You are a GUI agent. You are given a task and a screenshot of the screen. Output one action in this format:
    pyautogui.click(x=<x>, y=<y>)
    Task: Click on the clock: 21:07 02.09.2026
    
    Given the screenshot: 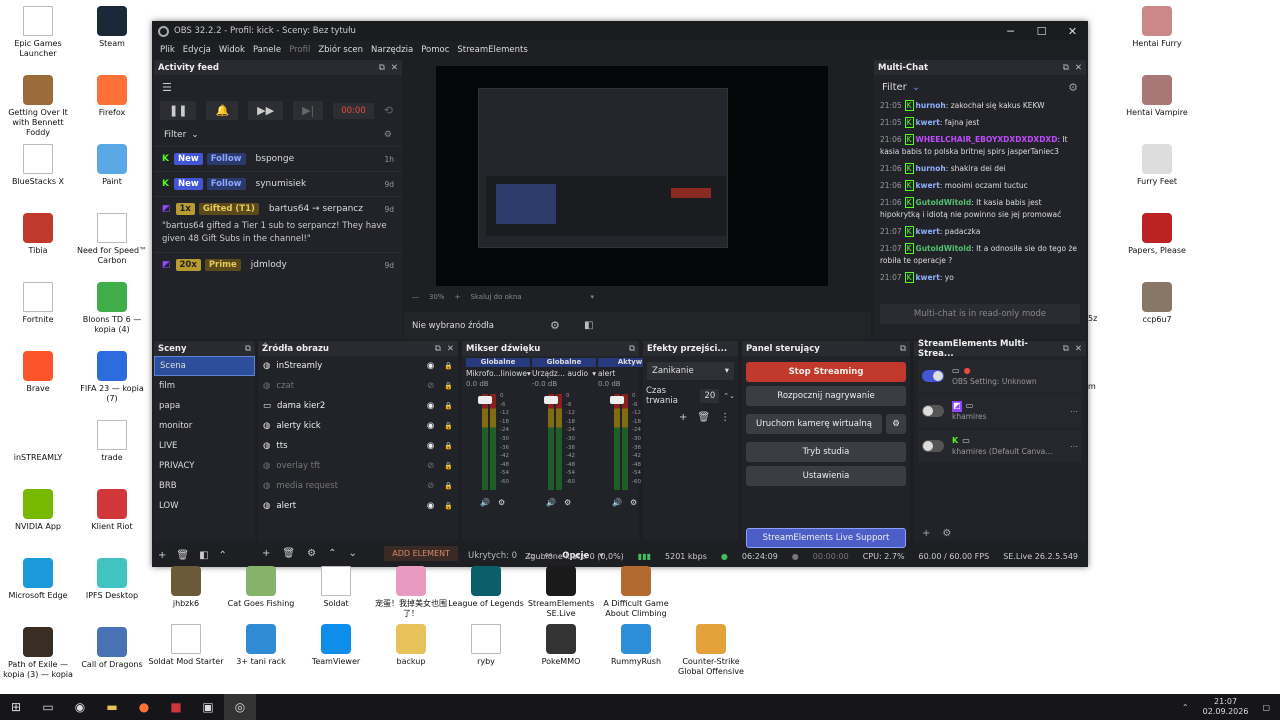 What is the action you would take?
    pyautogui.click(x=1226, y=707)
    